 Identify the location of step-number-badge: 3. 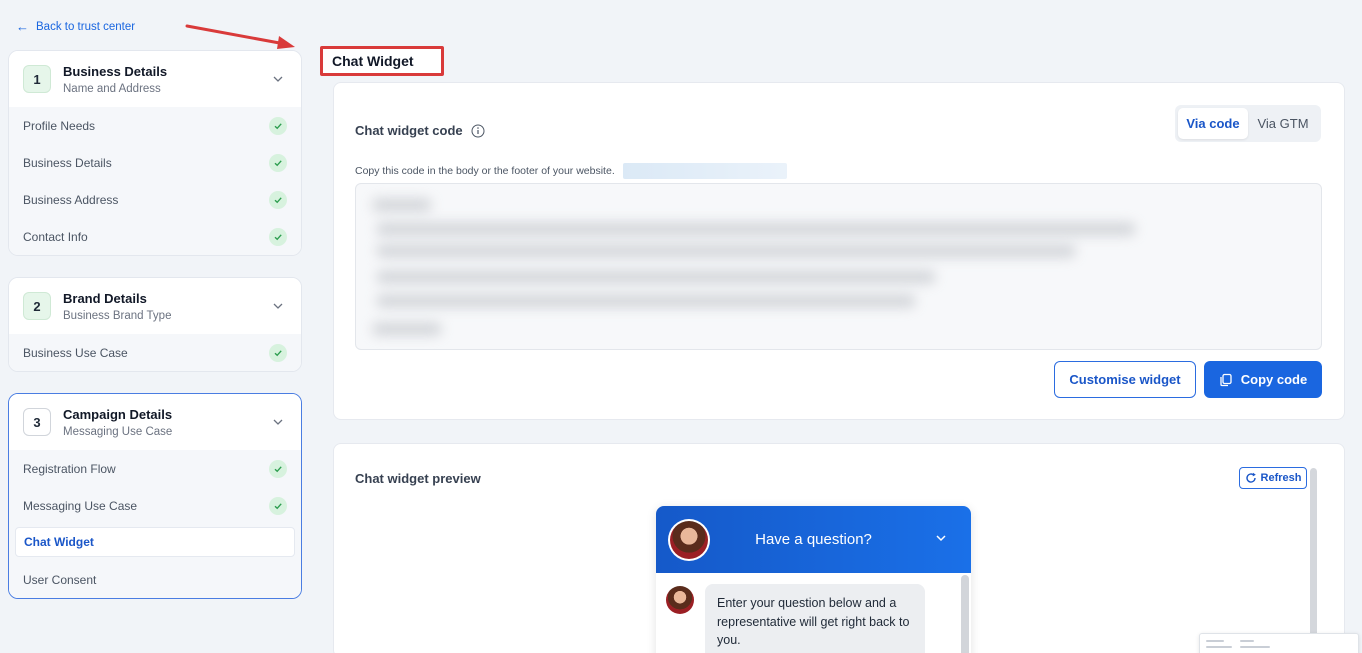
(37, 422).